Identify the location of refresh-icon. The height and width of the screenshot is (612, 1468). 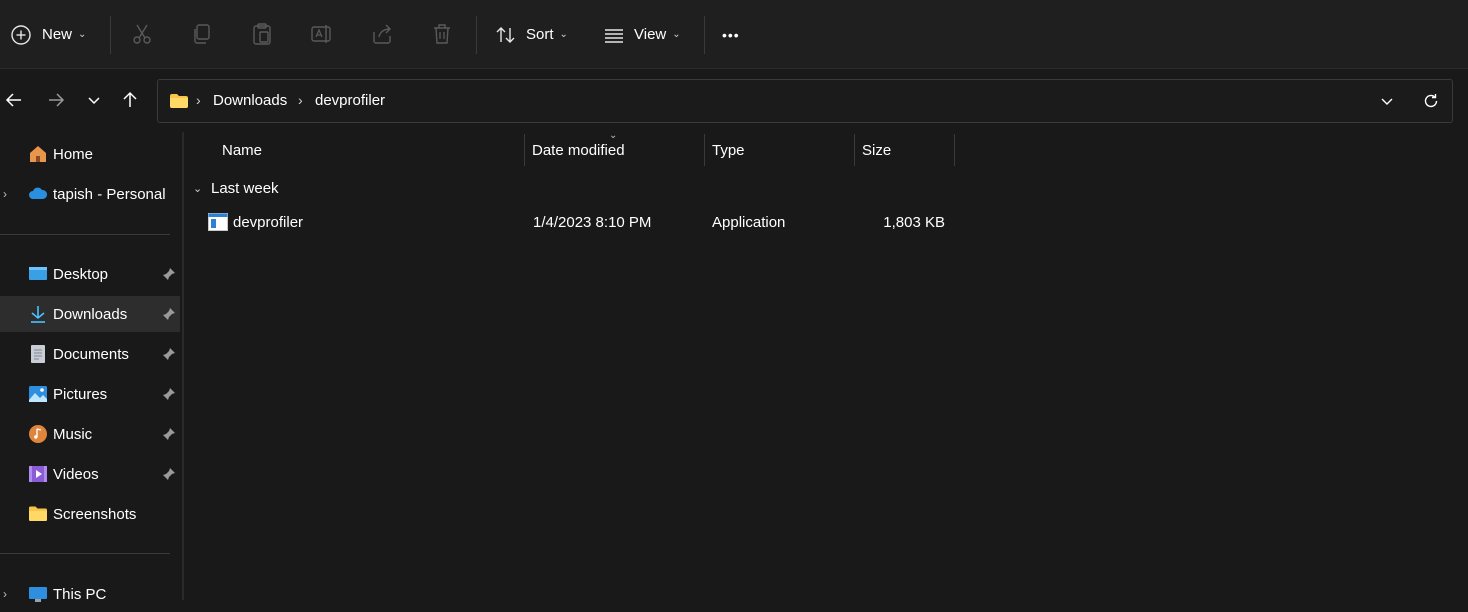
(1431, 101).